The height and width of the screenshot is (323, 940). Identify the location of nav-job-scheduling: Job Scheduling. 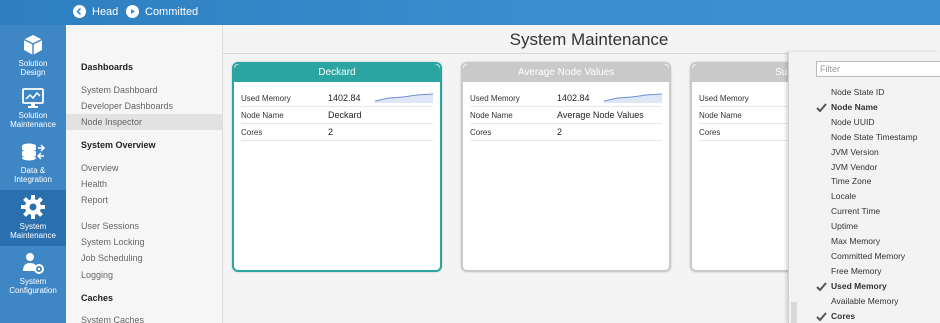
(144, 258).